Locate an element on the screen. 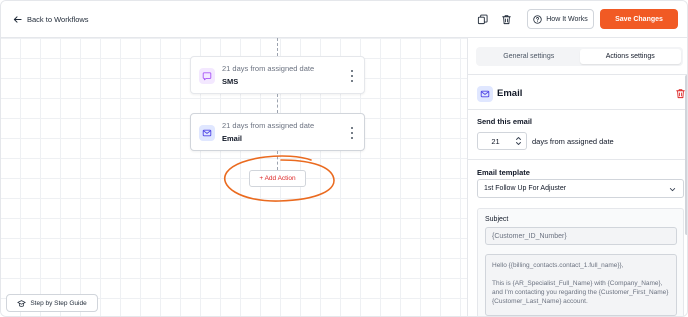  tab-general-settings: General settings is located at coordinates (529, 56).